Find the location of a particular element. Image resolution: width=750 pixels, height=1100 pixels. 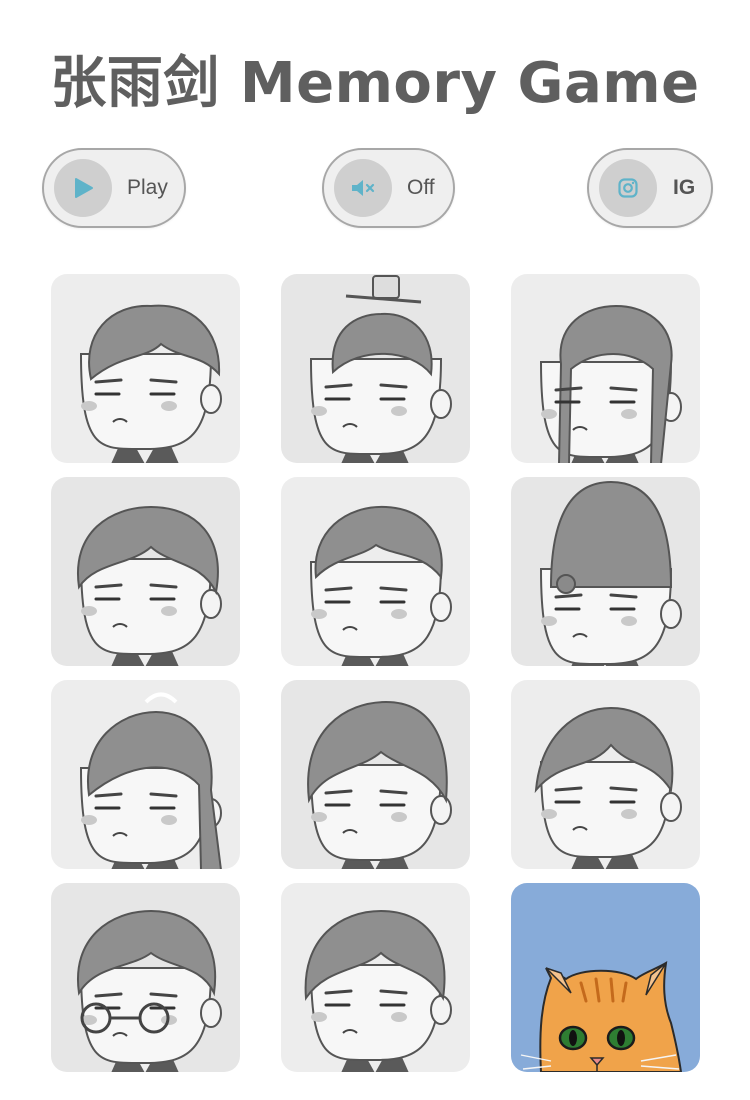

sound-toggle-button: Off is located at coordinates (388, 188).